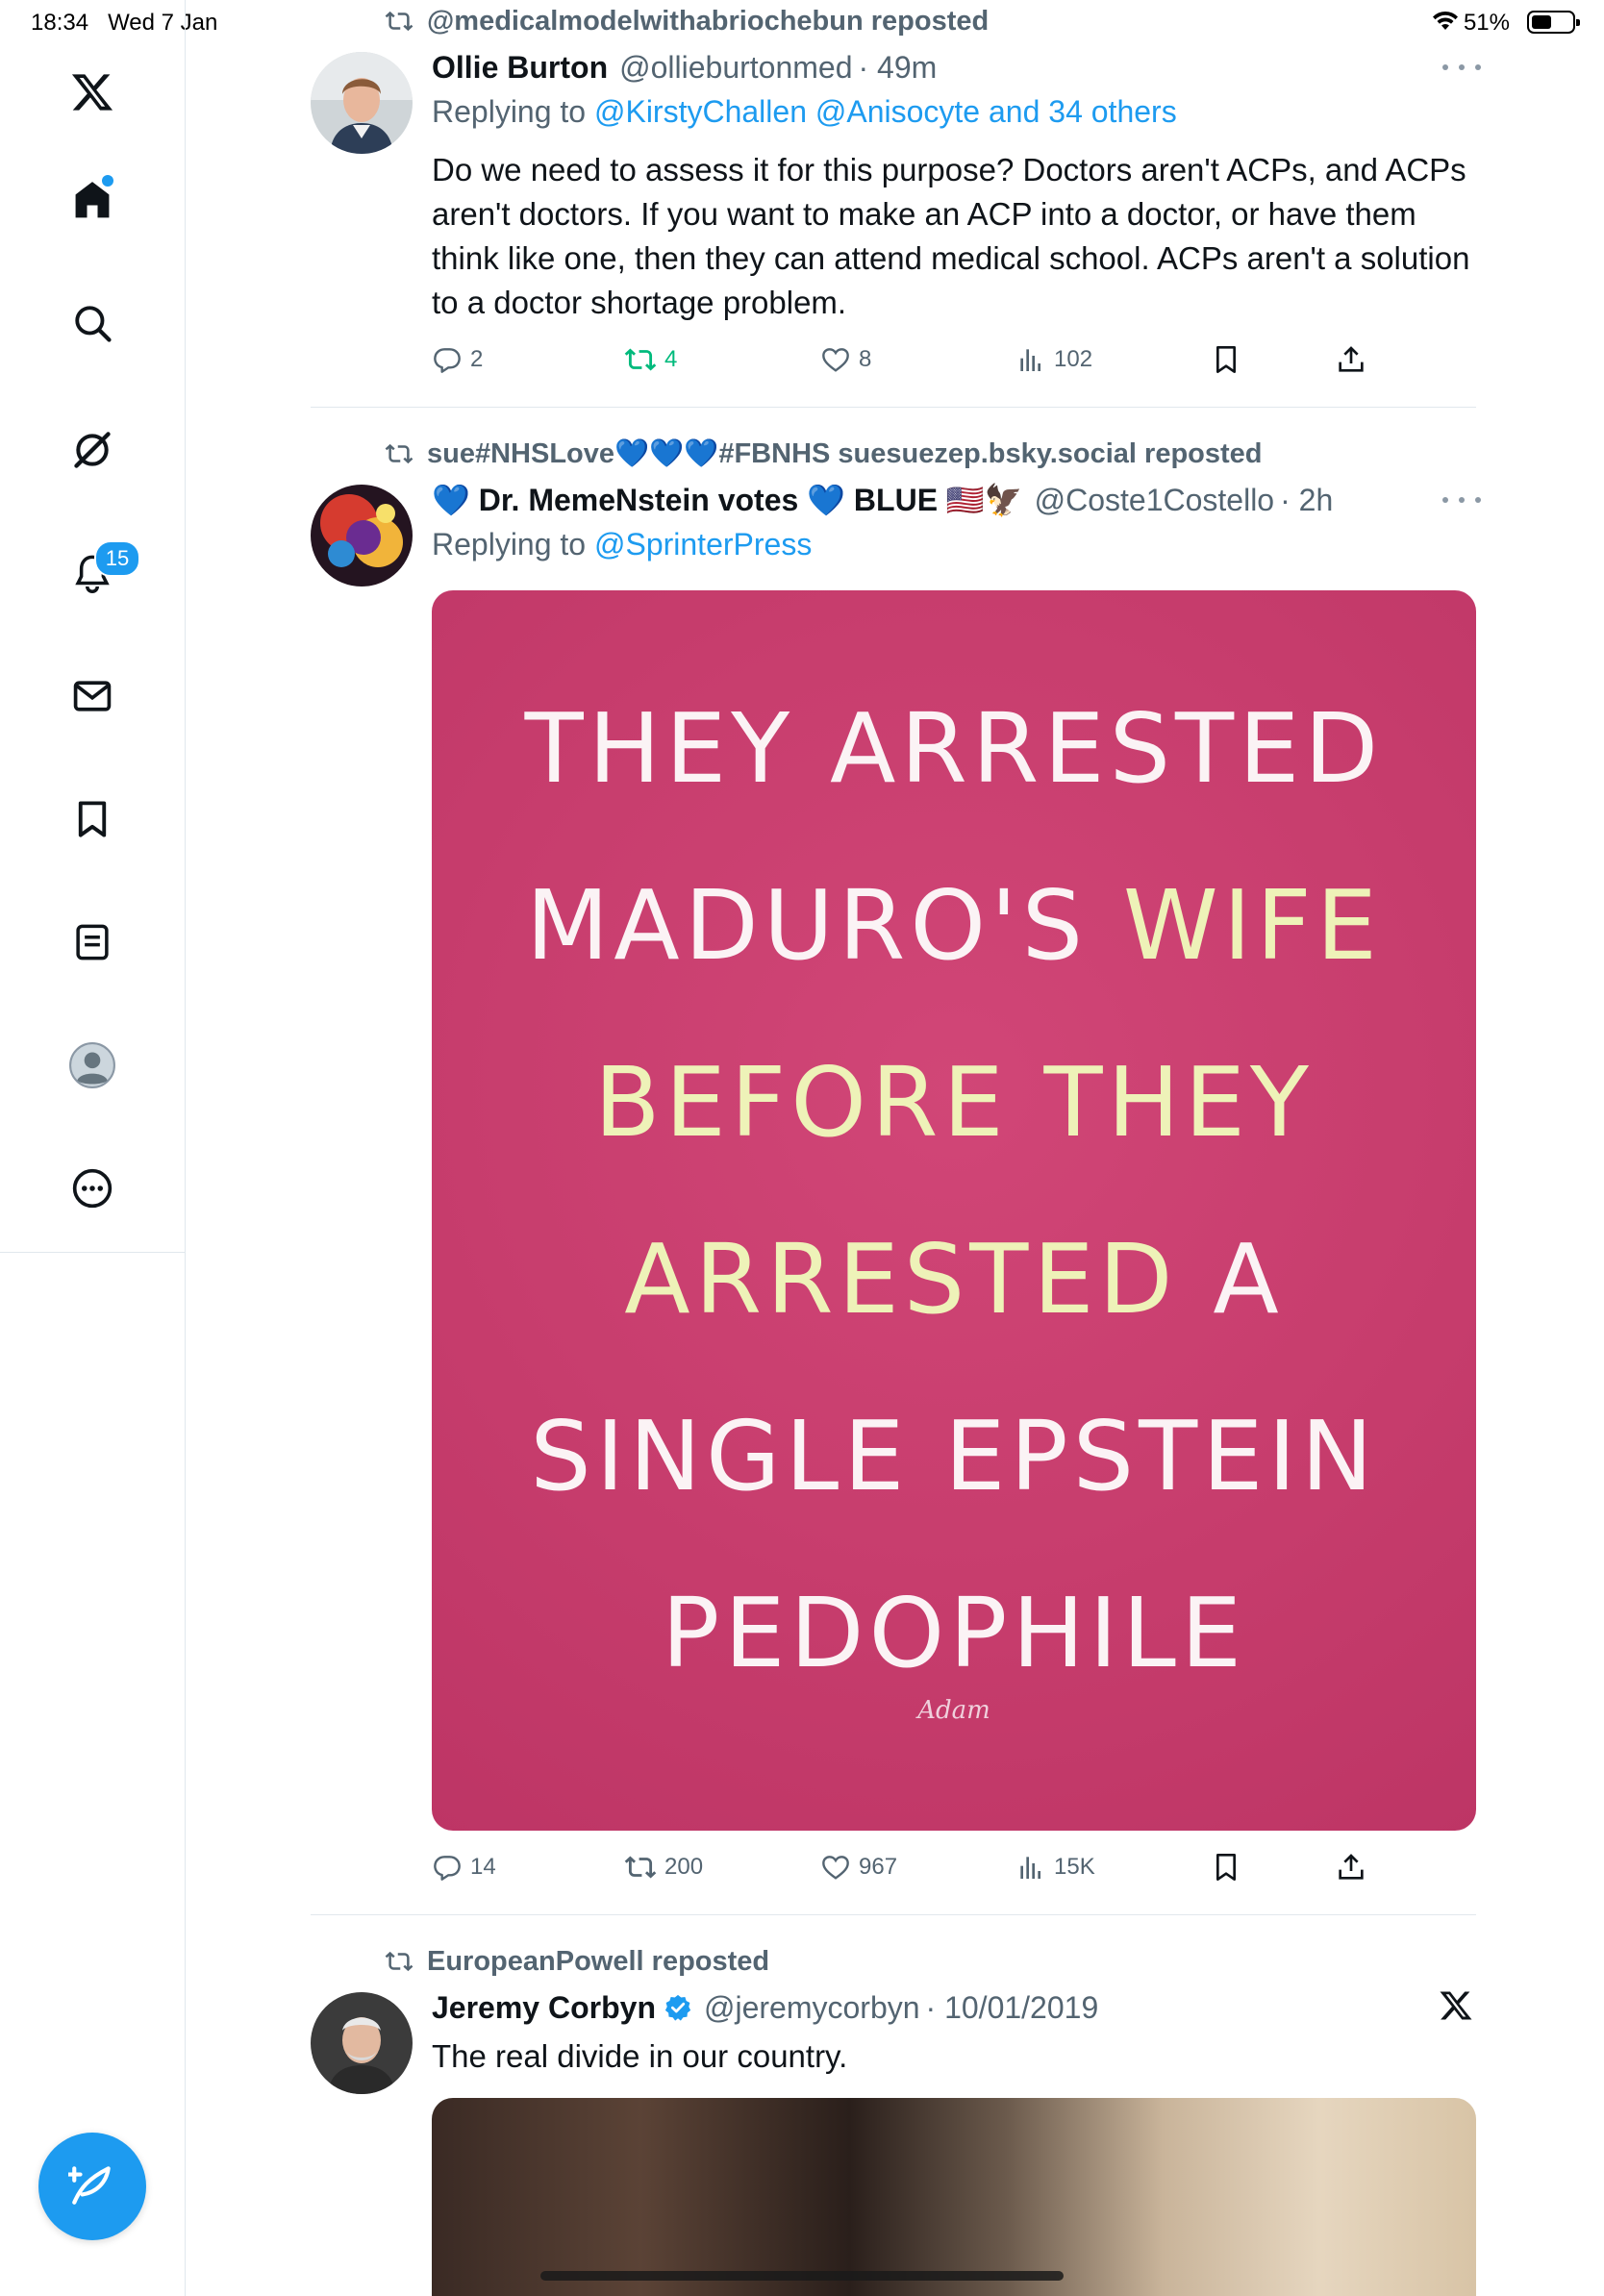  I want to click on tweet-time: · 49m, so click(898, 68).